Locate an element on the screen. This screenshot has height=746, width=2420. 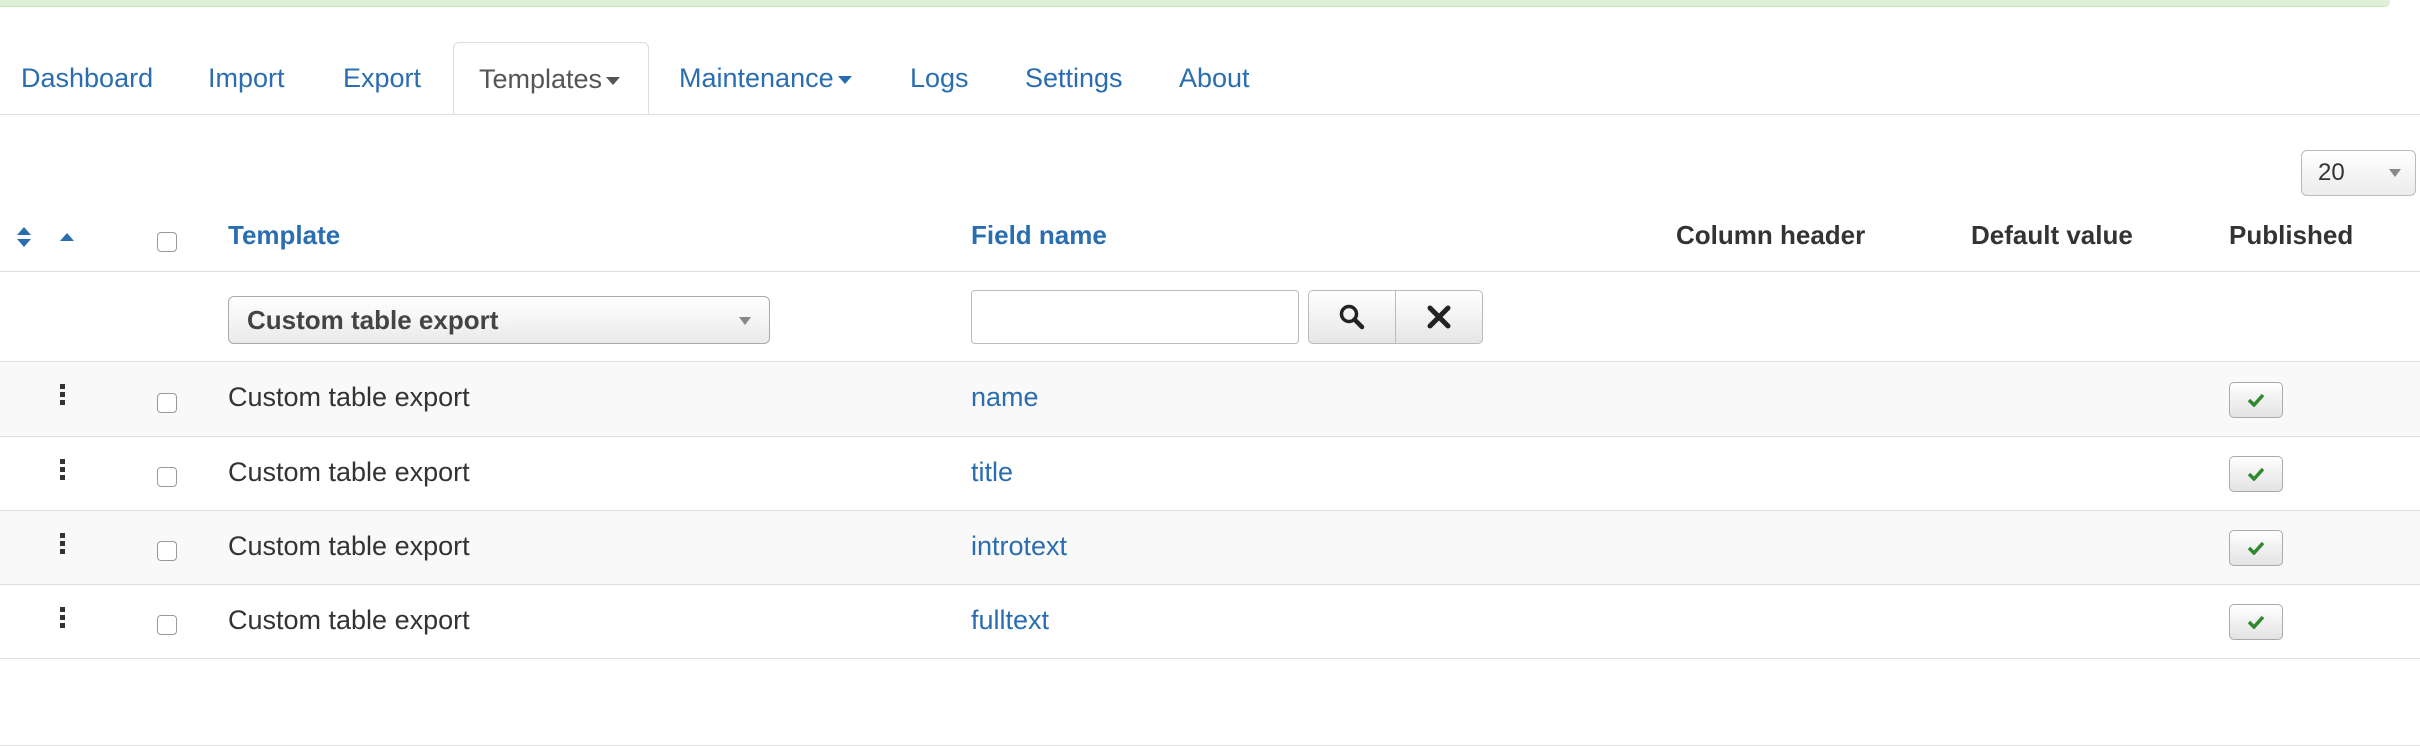
template-filter-value: Custom table export is located at coordinates (373, 320).